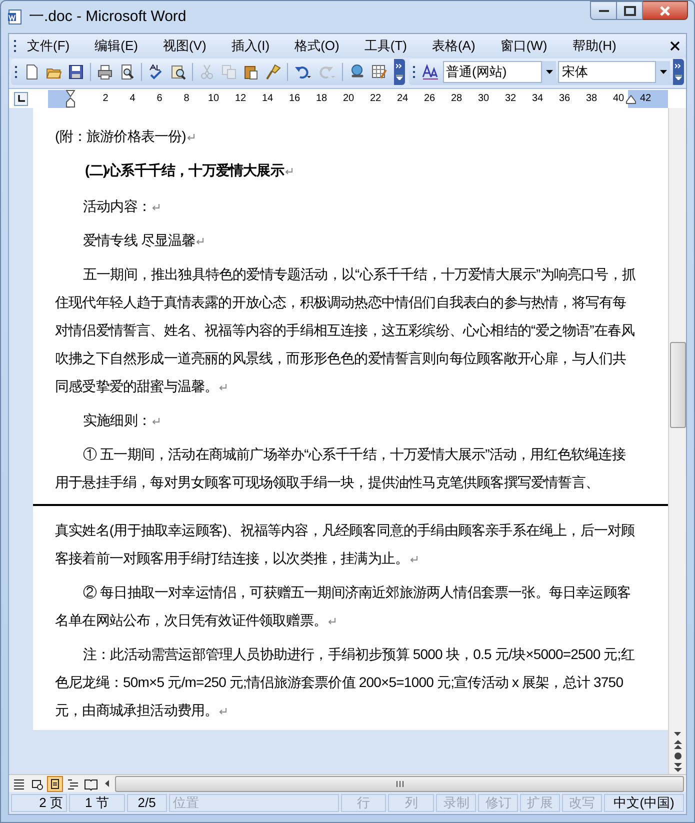 This screenshot has width=695, height=823. What do you see at coordinates (346, 170) in the screenshot?
I see `section-heading: (二)心系千千结，十万爱情大展示` at bounding box center [346, 170].